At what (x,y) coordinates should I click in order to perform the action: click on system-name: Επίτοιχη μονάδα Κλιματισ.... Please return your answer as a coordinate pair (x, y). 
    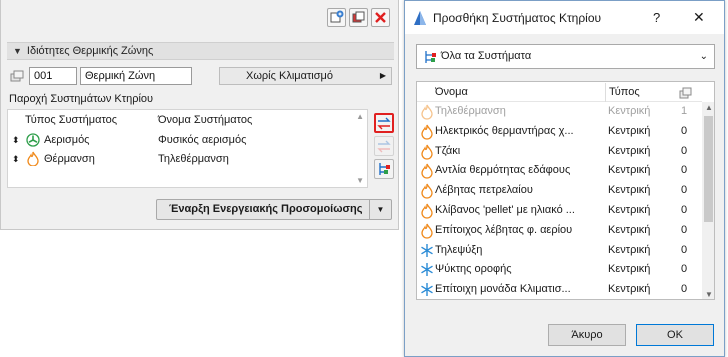
    Looking at the image, I should click on (503, 289).